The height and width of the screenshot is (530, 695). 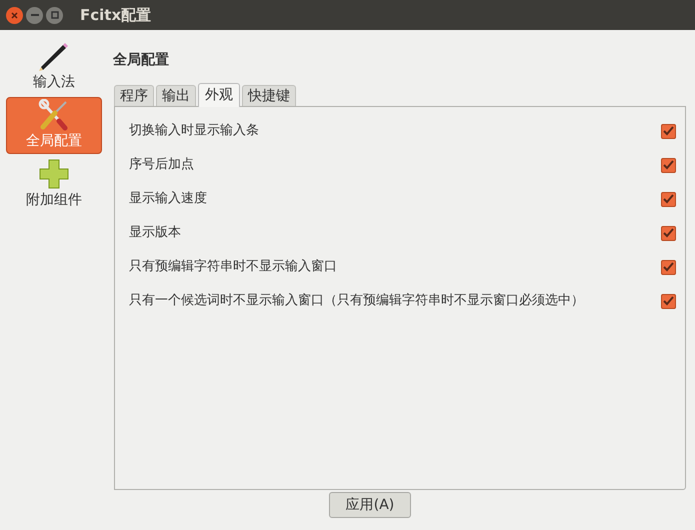 I want to click on plus-icon, so click(x=54, y=174).